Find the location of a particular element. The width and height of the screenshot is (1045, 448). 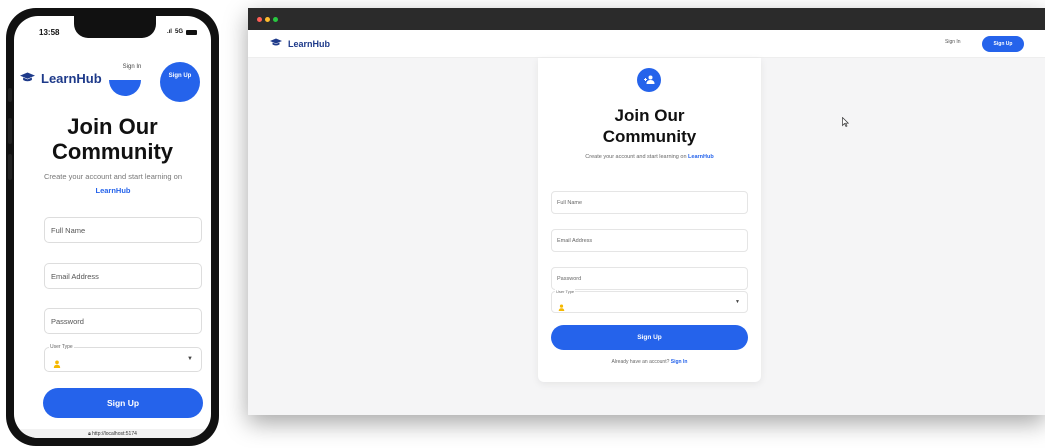

user-type-label: User Type is located at coordinates (565, 291).